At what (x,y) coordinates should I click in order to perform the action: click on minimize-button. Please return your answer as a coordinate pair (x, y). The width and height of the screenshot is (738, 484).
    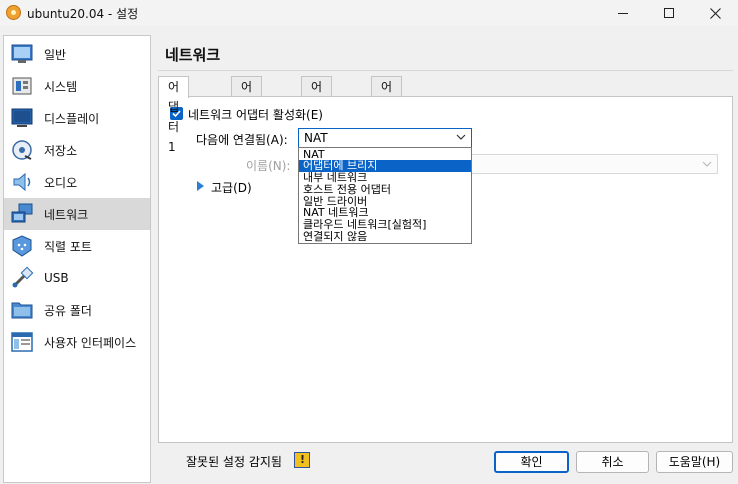
    Looking at the image, I should click on (623, 13).